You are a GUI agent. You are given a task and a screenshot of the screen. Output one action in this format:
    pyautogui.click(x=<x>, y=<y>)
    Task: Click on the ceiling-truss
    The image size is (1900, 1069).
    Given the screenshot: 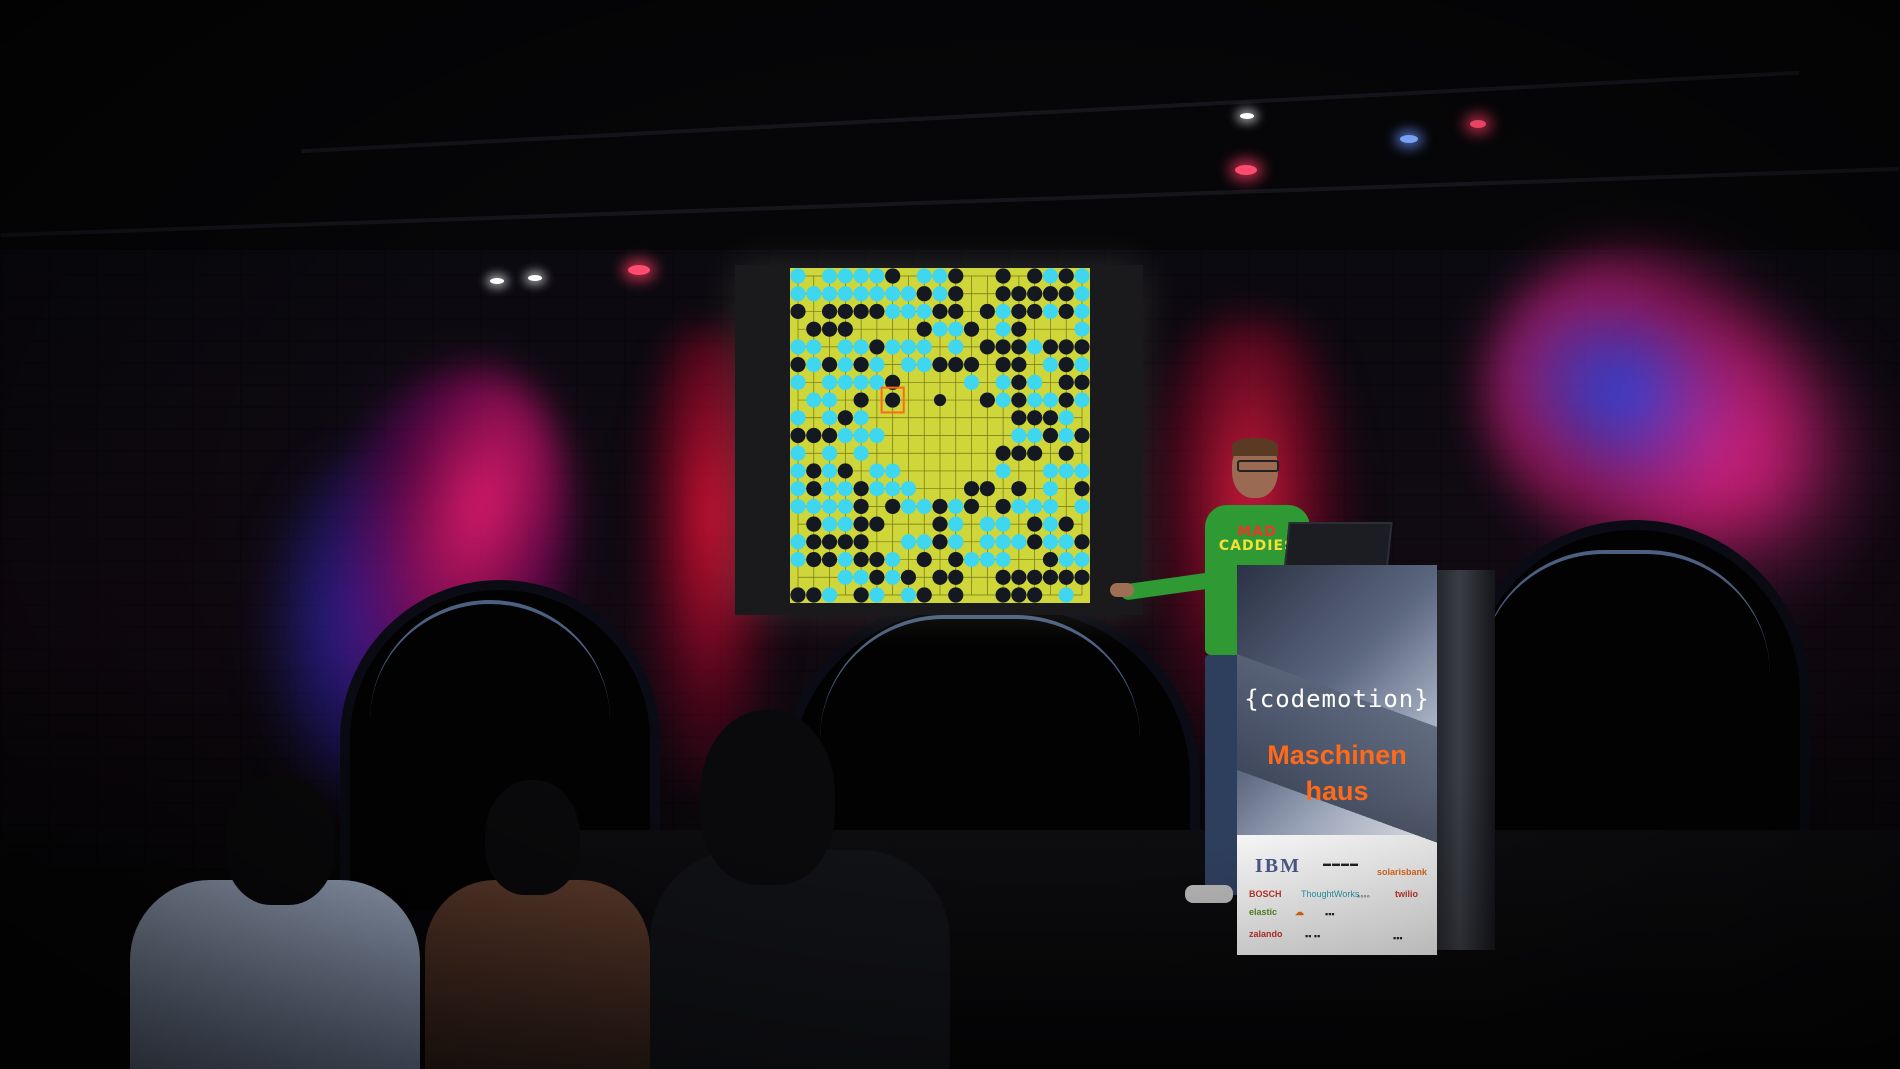 What is the action you would take?
    pyautogui.click(x=950, y=202)
    